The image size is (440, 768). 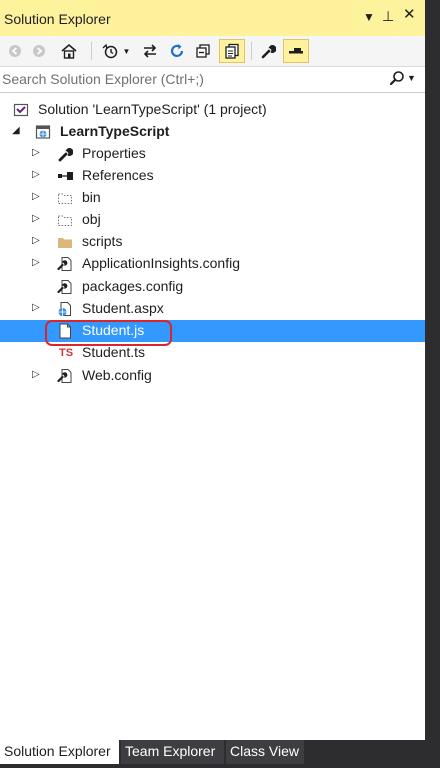 What do you see at coordinates (161, 263) in the screenshot?
I see `tree-item-label: ApplicationInsights.config` at bounding box center [161, 263].